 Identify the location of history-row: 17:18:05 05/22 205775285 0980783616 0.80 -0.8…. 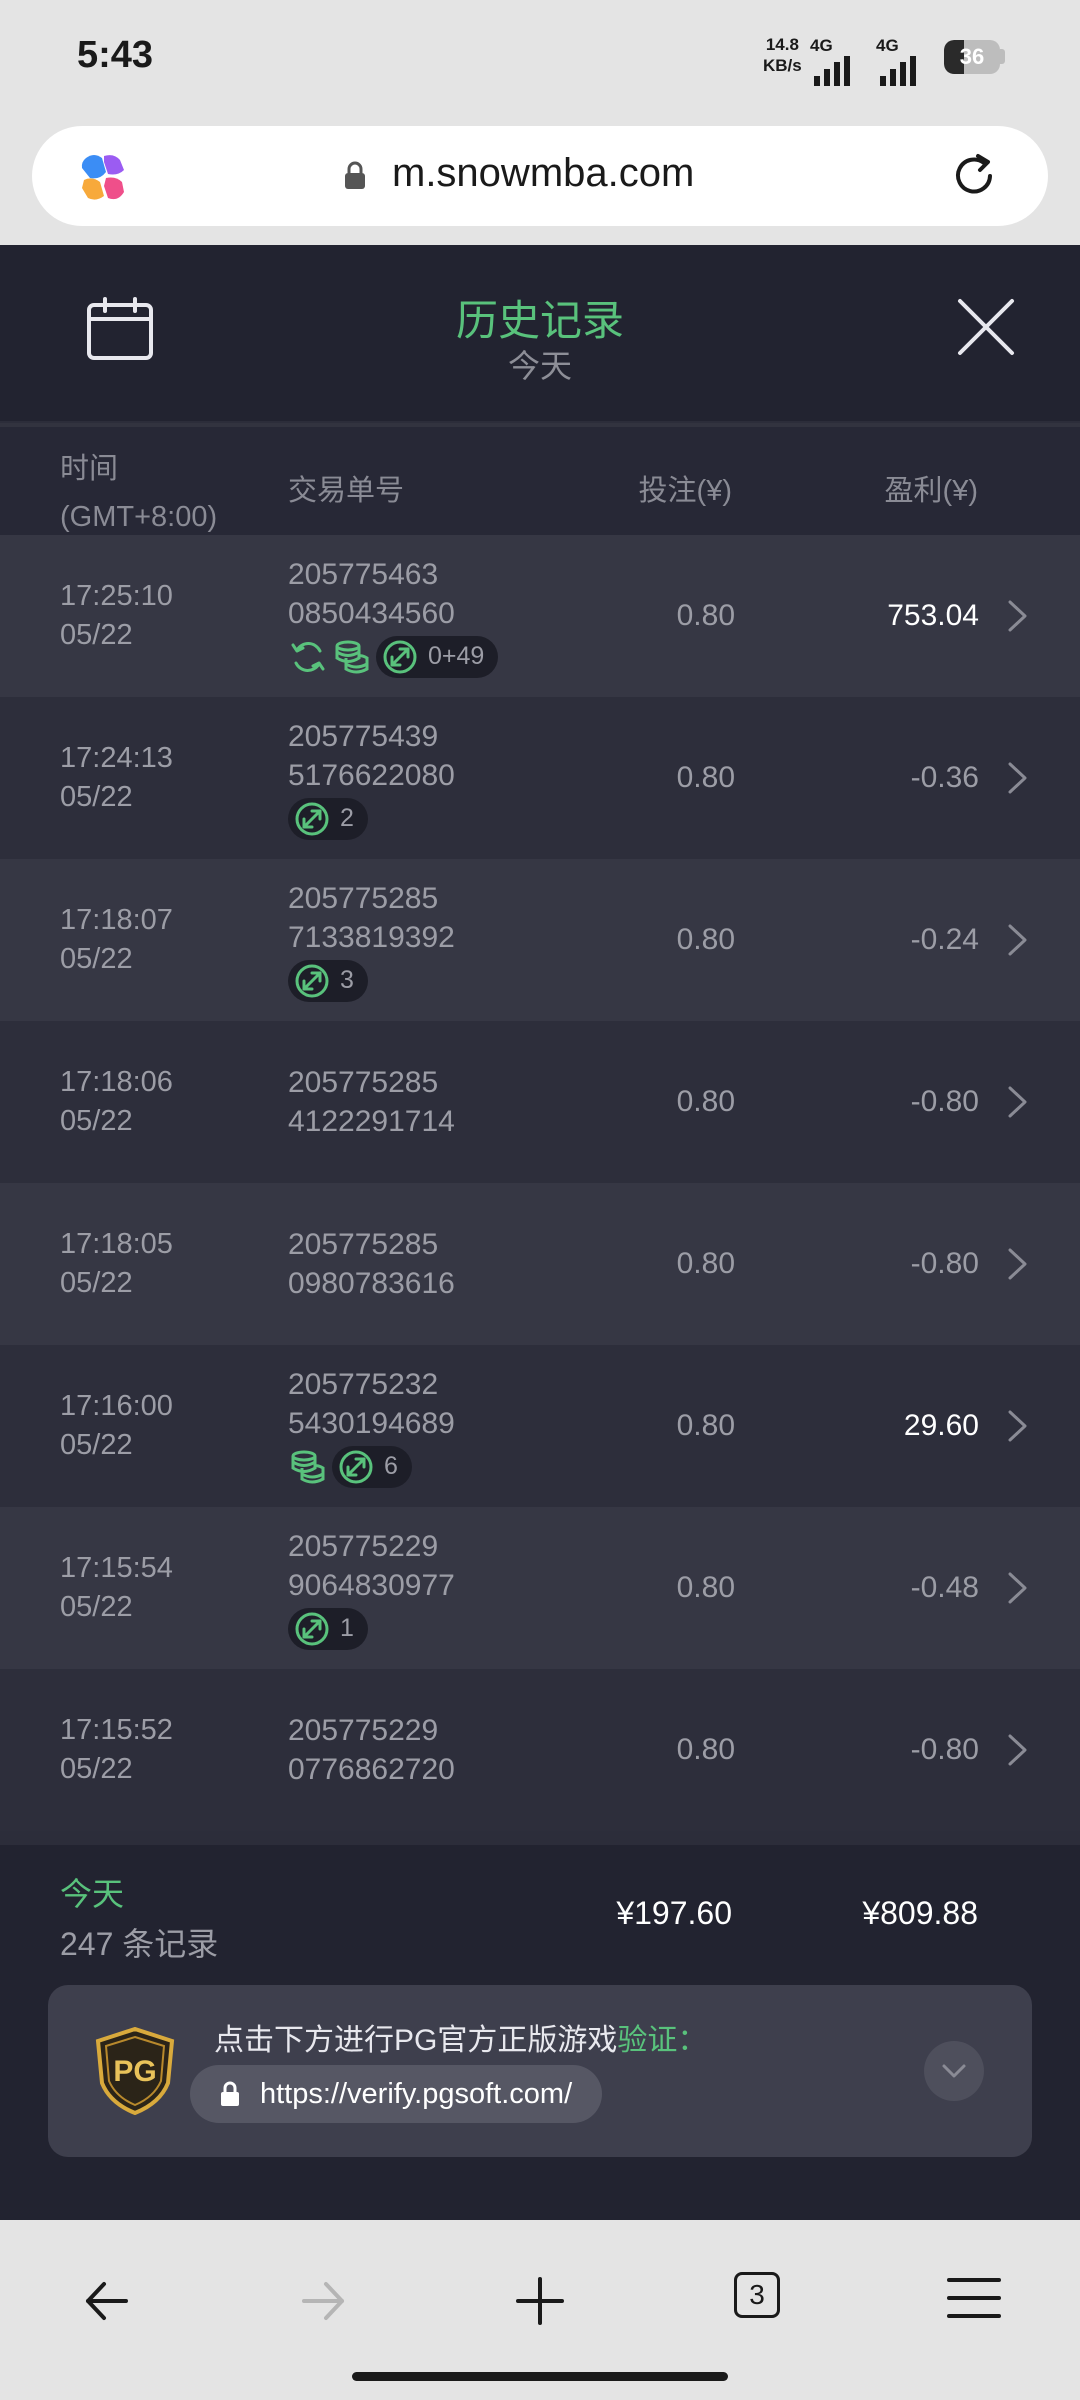
(540, 1264).